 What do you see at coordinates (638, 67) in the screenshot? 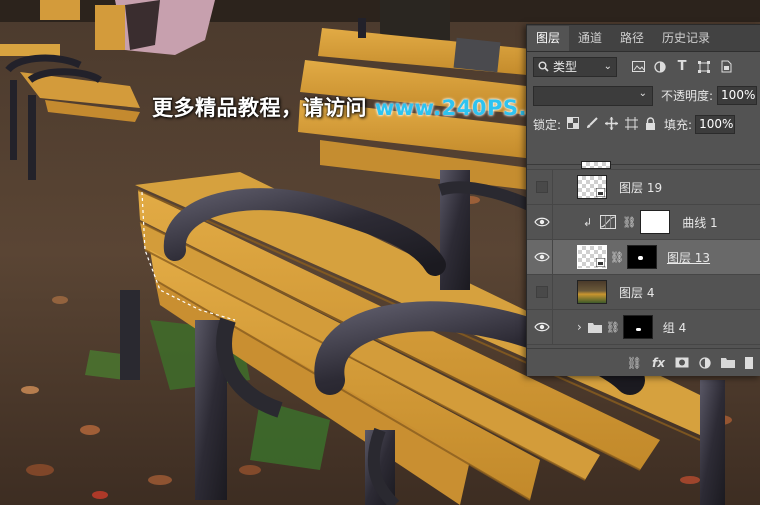
I see `image-filter-icon` at bounding box center [638, 67].